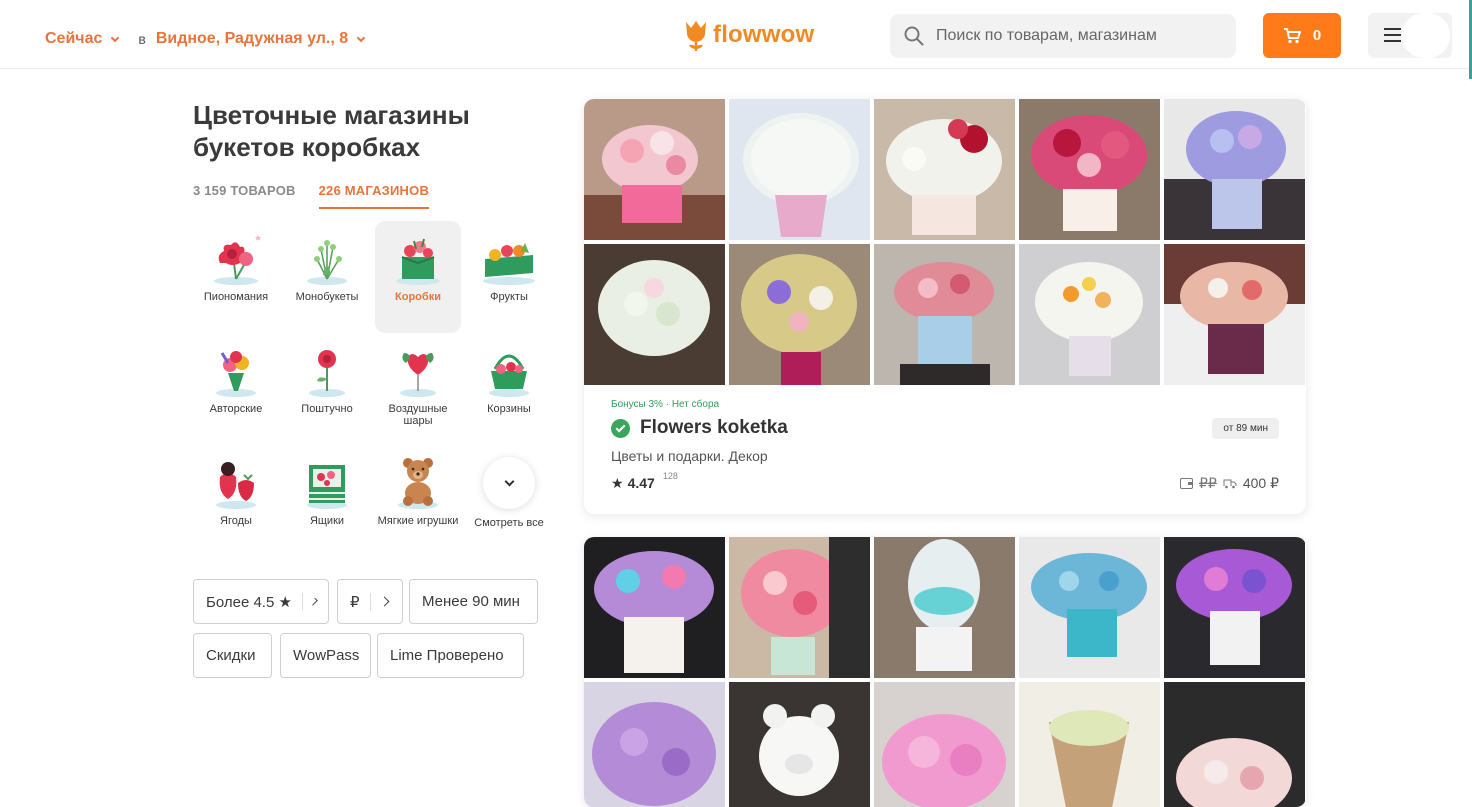 This screenshot has height=807, width=1472. I want to click on profile-avatar, so click(1426, 35).